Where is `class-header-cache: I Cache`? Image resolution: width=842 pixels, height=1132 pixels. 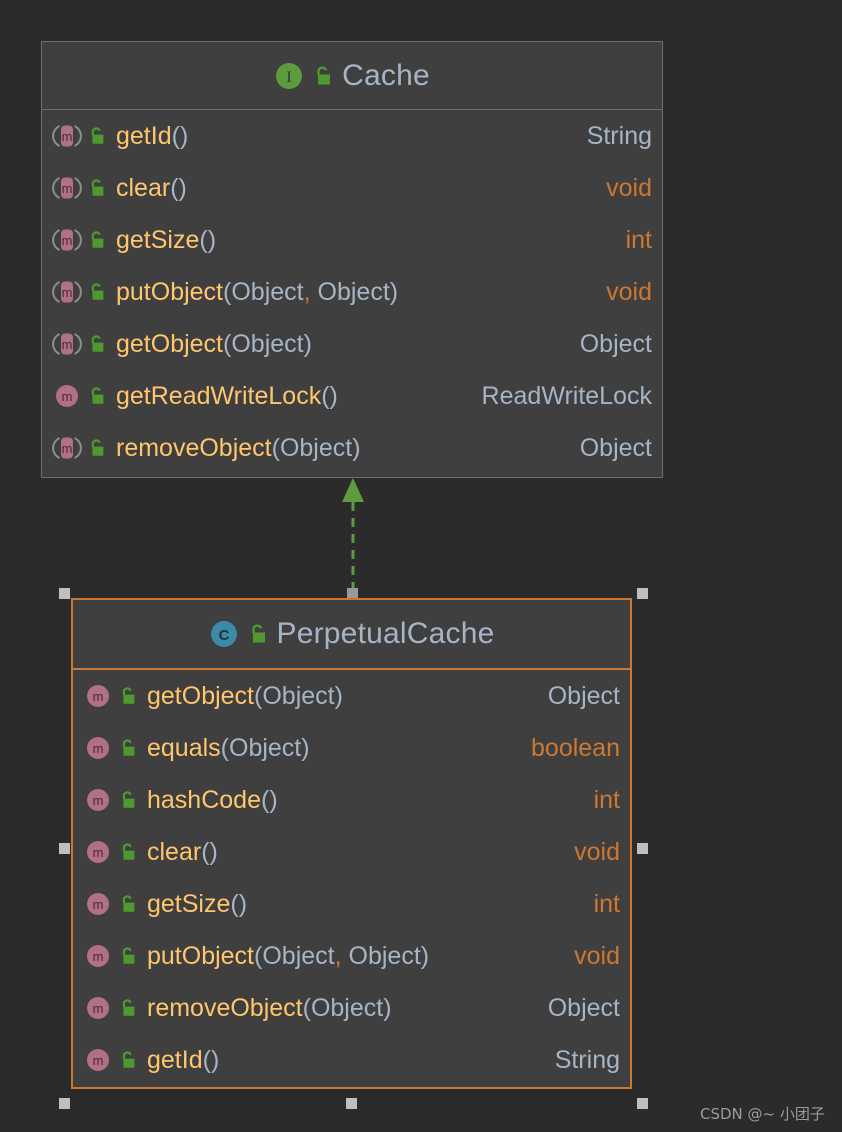
class-header-cache: I Cache is located at coordinates (352, 76).